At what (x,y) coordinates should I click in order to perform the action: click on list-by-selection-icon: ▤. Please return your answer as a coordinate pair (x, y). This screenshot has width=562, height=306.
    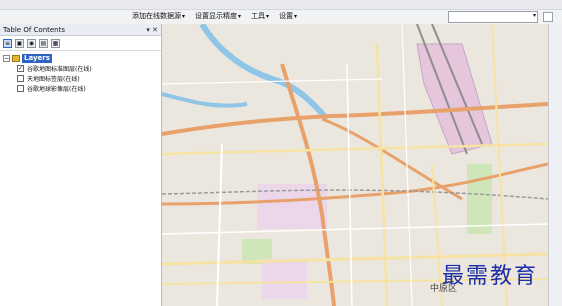
    Looking at the image, I should click on (43, 43).